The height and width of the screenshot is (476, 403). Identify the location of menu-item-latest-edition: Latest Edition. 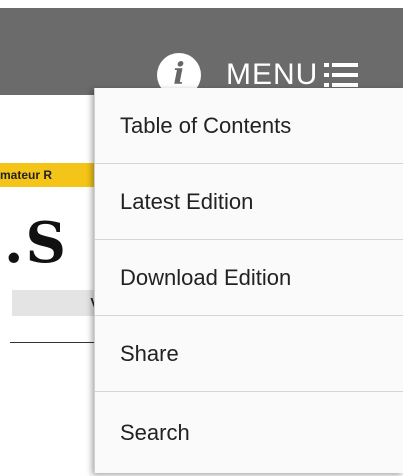
(249, 202).